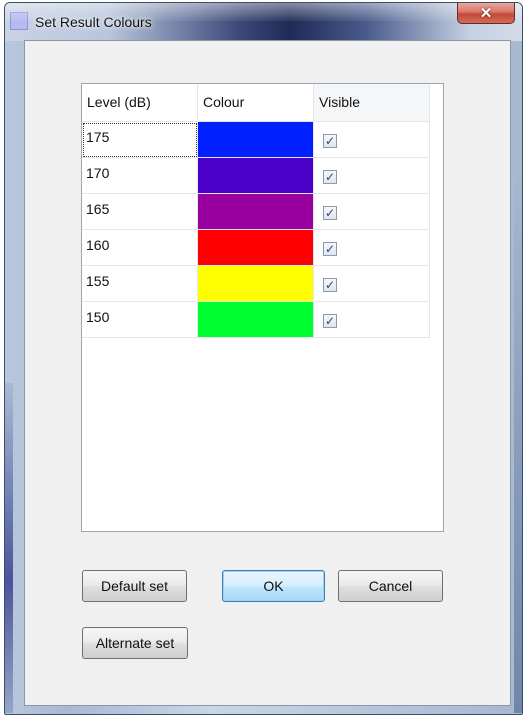 This screenshot has width=525, height=717. I want to click on title-bar: Set Result Colours, so click(263, 22).